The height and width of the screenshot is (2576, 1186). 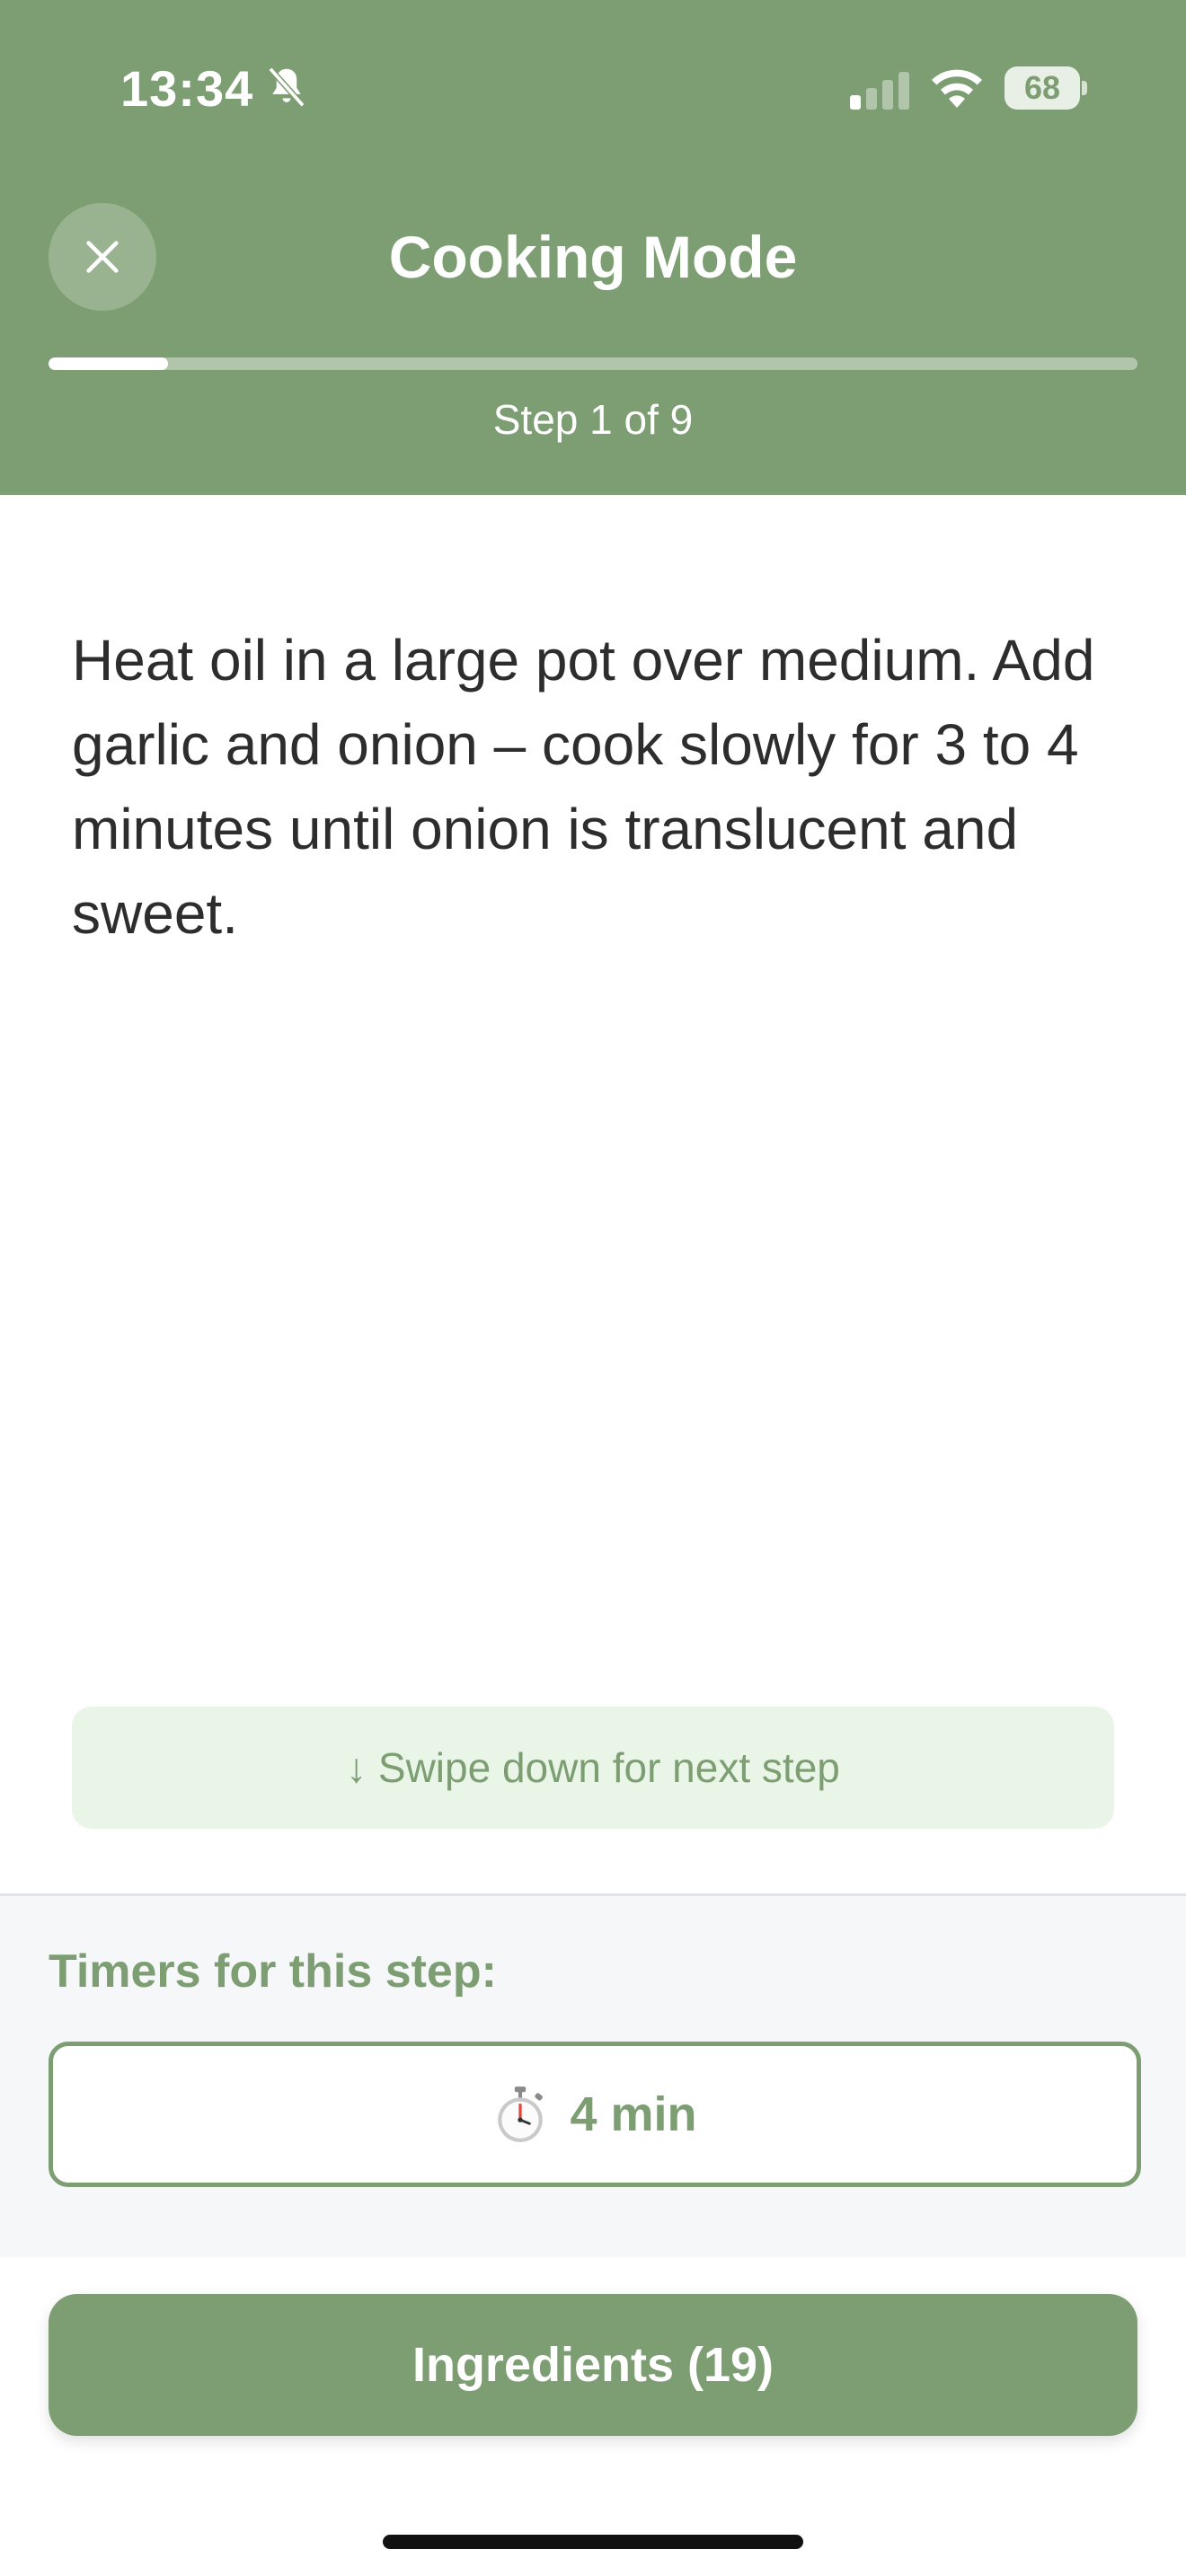 I want to click on step-counter: Step 1 of 9, so click(x=593, y=419).